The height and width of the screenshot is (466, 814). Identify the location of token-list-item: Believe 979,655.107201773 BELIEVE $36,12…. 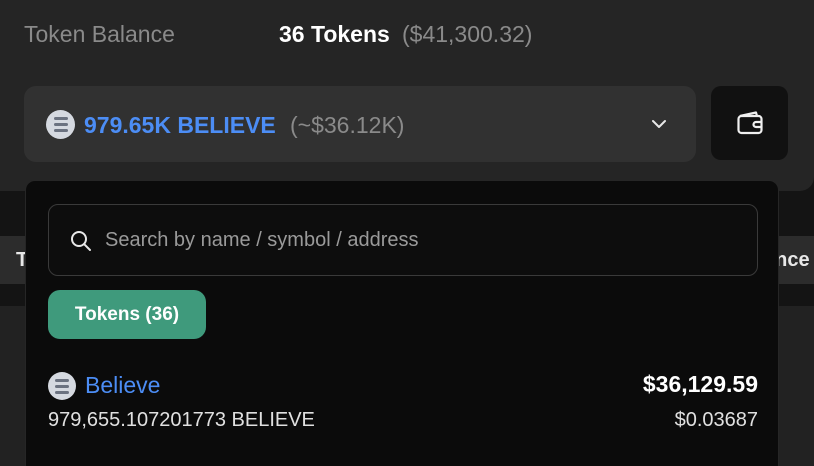
(403, 400).